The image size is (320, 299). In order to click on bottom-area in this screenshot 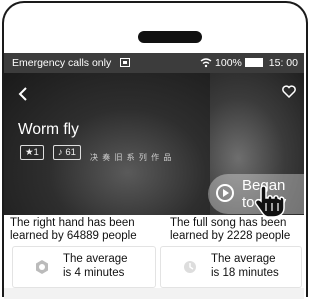, I will do `click(154, 293)`.